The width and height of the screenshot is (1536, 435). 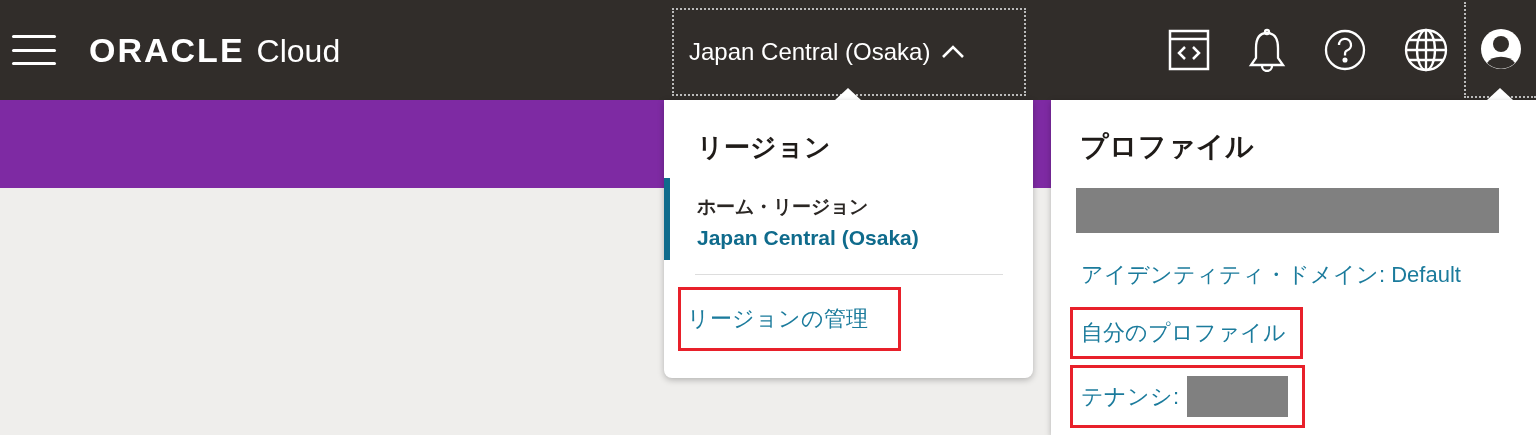 What do you see at coordinates (1345, 50) in the screenshot?
I see `help-icon` at bounding box center [1345, 50].